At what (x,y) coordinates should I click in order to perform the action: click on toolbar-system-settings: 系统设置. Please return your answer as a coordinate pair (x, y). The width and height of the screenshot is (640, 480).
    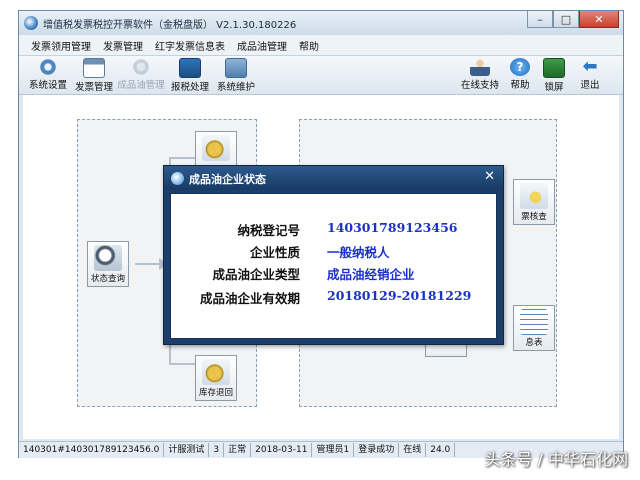
    Looking at the image, I should click on (48, 75).